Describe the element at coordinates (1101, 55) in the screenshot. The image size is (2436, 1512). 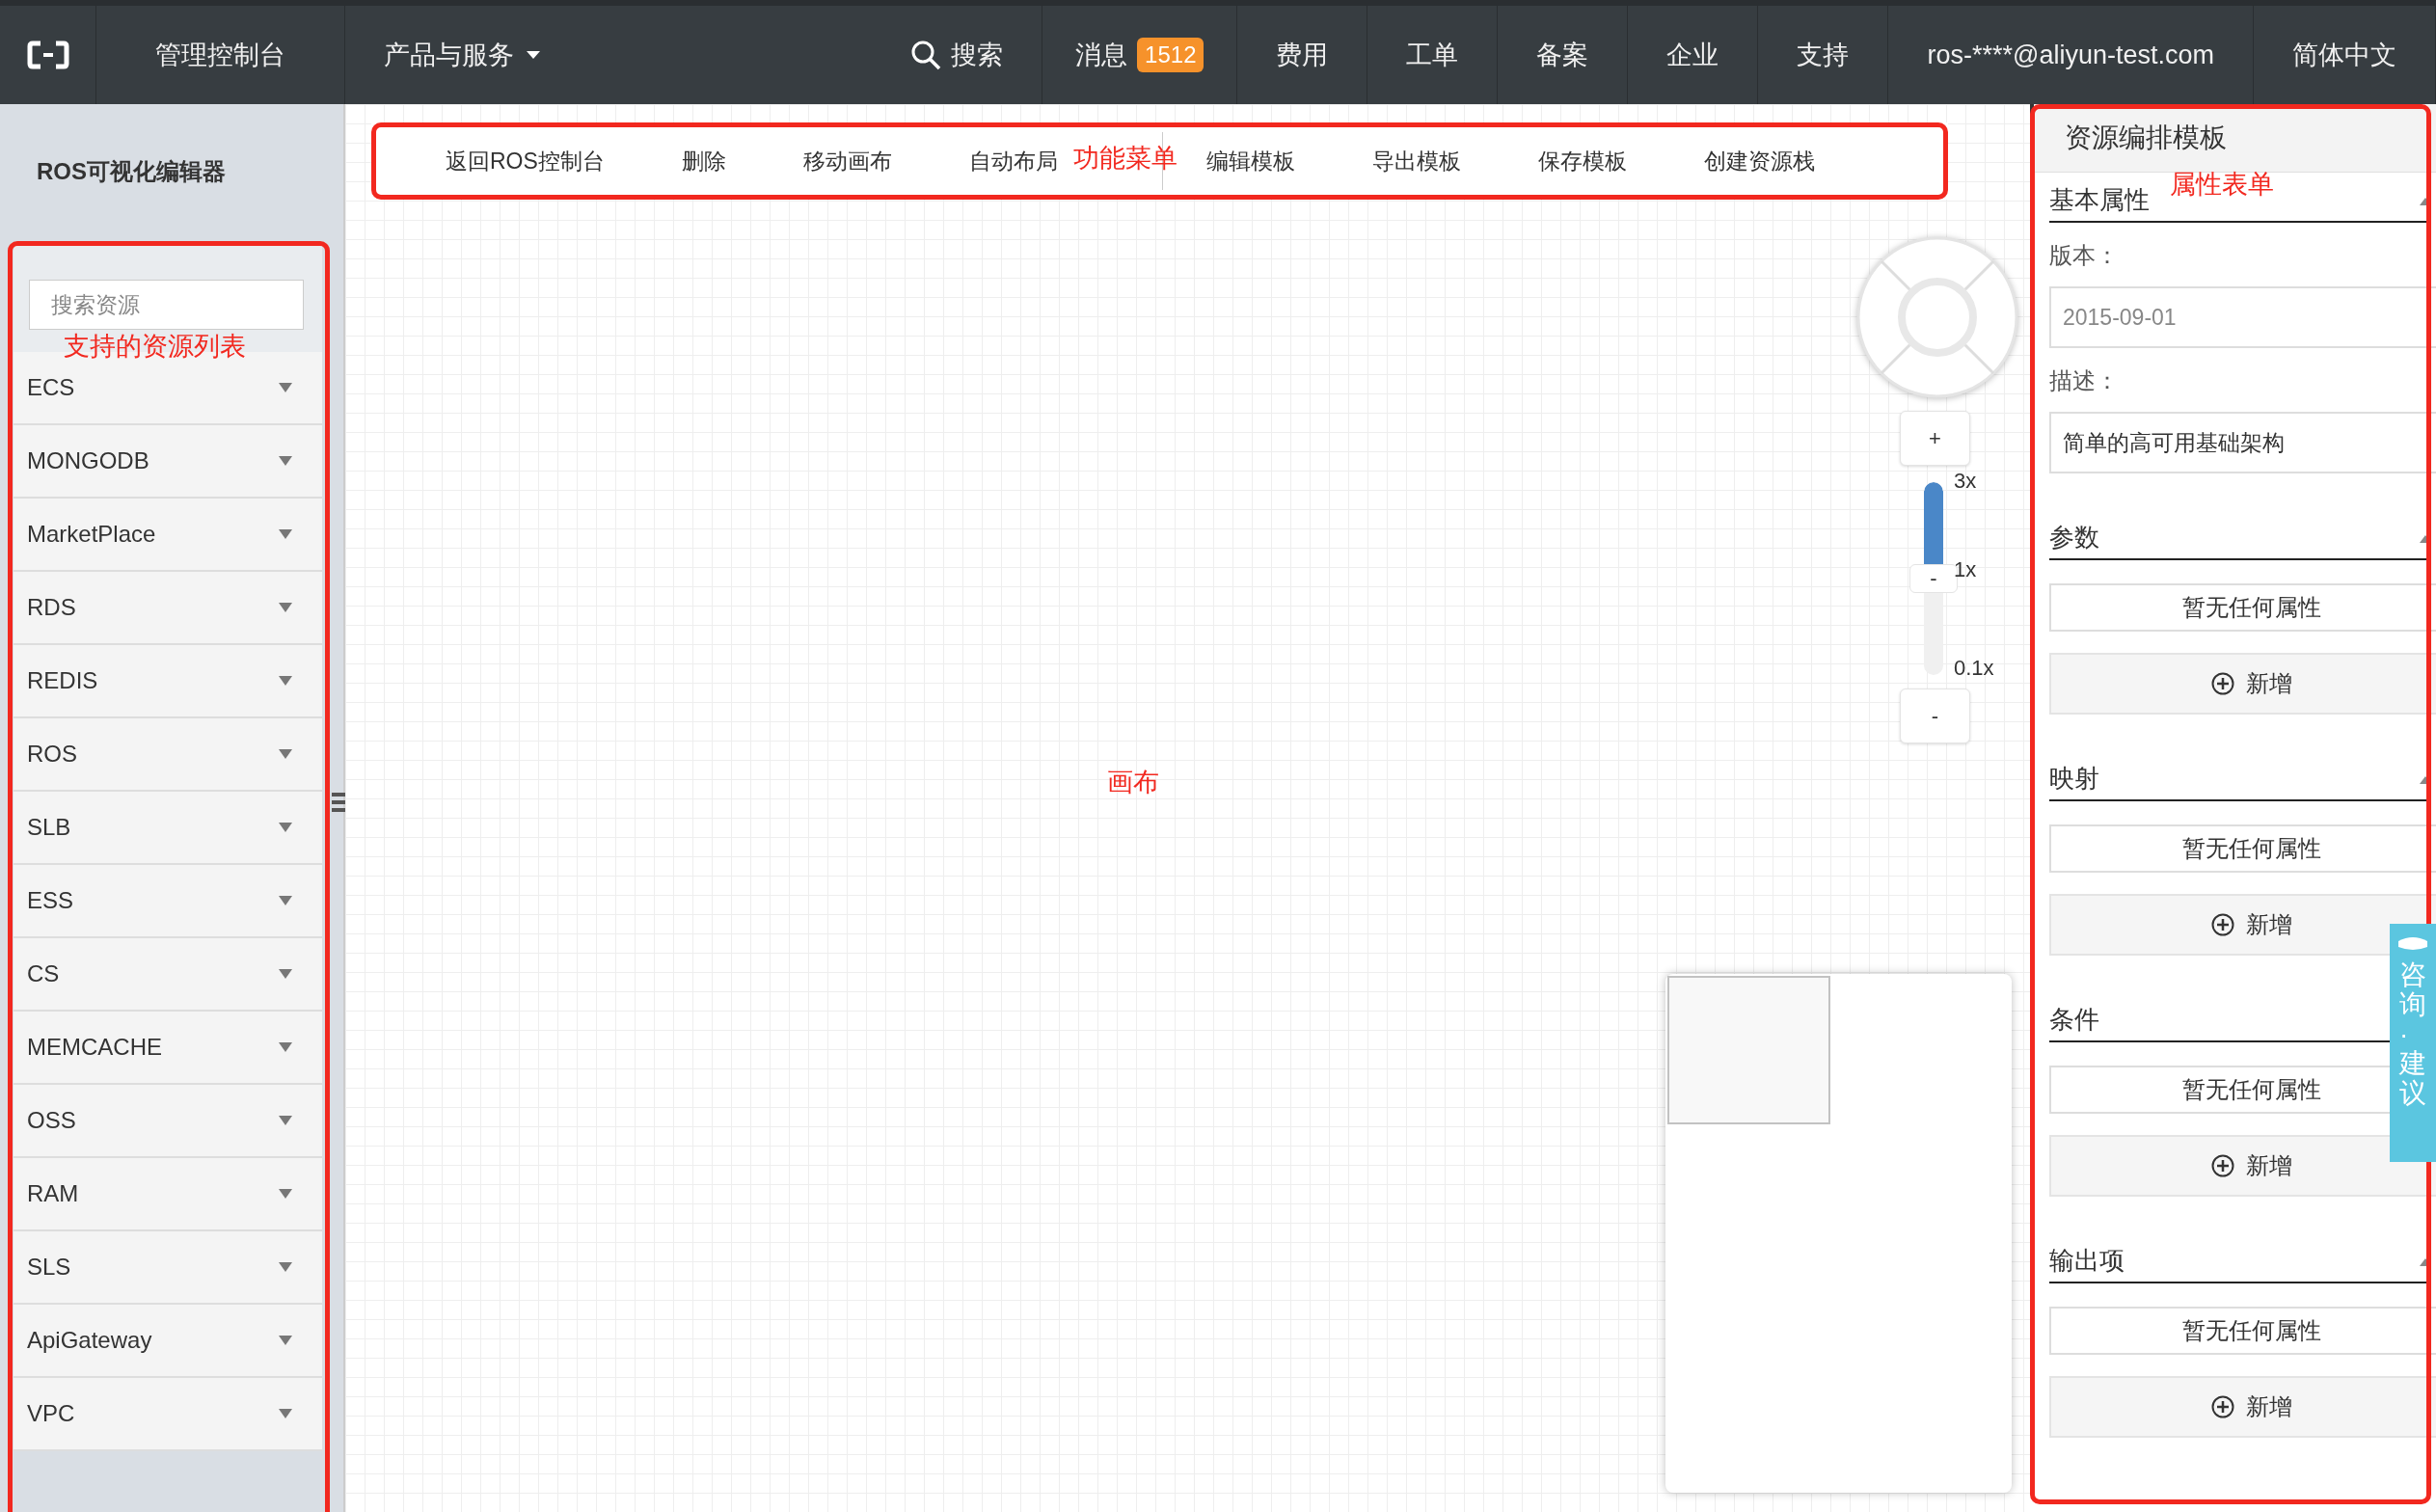
I see `nav-link: 消息` at that location.